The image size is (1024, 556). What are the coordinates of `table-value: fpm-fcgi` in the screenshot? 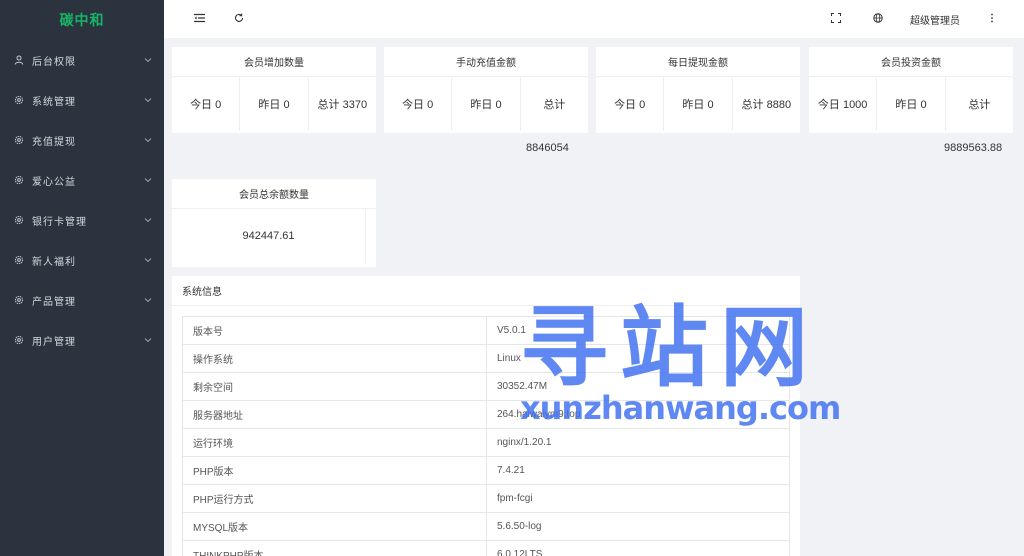 It's located at (638, 498).